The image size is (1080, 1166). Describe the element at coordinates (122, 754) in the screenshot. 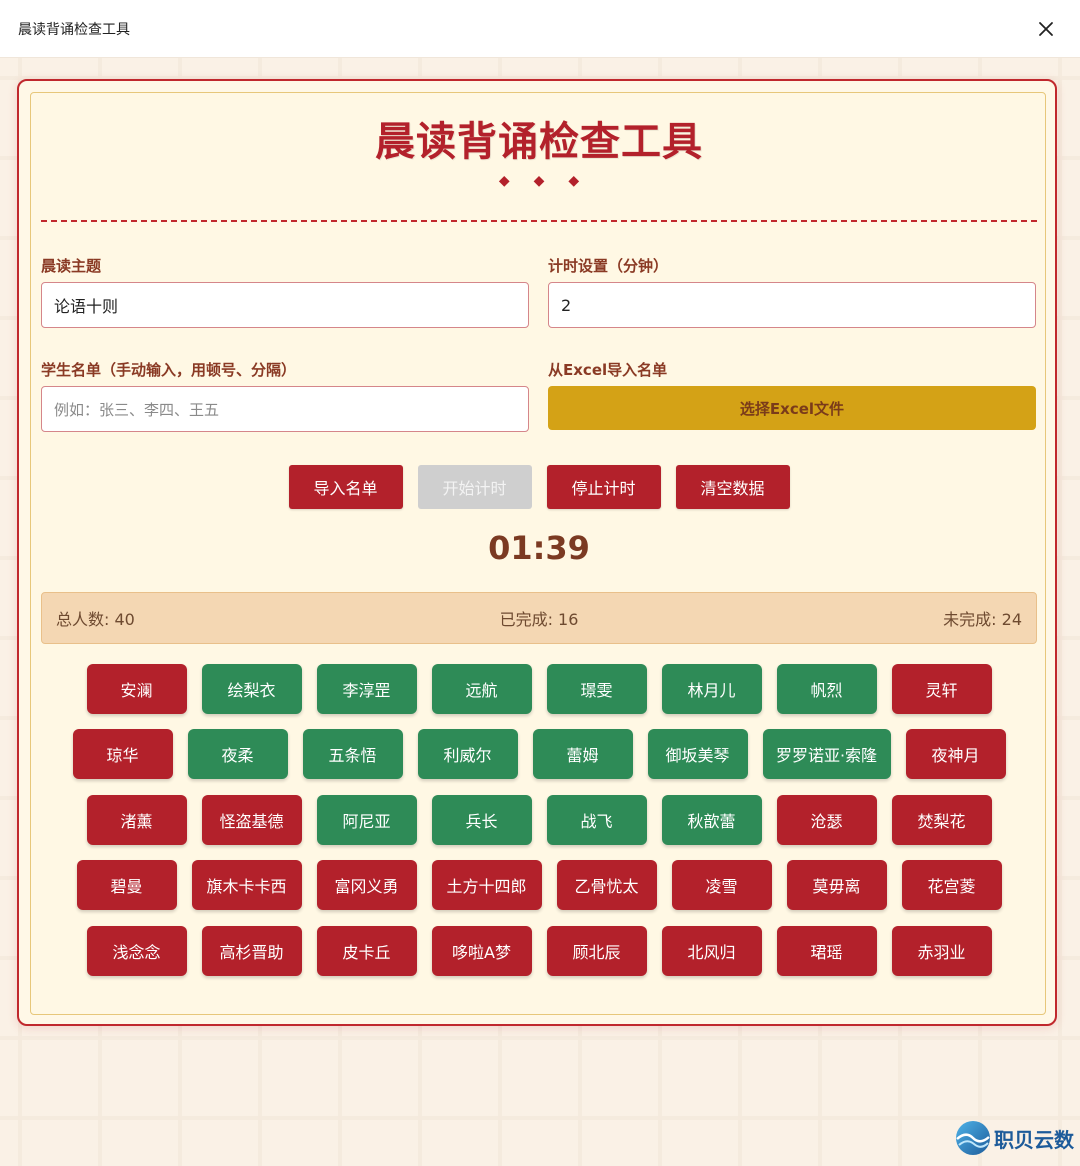

I see `student-chip: 琼华` at that location.